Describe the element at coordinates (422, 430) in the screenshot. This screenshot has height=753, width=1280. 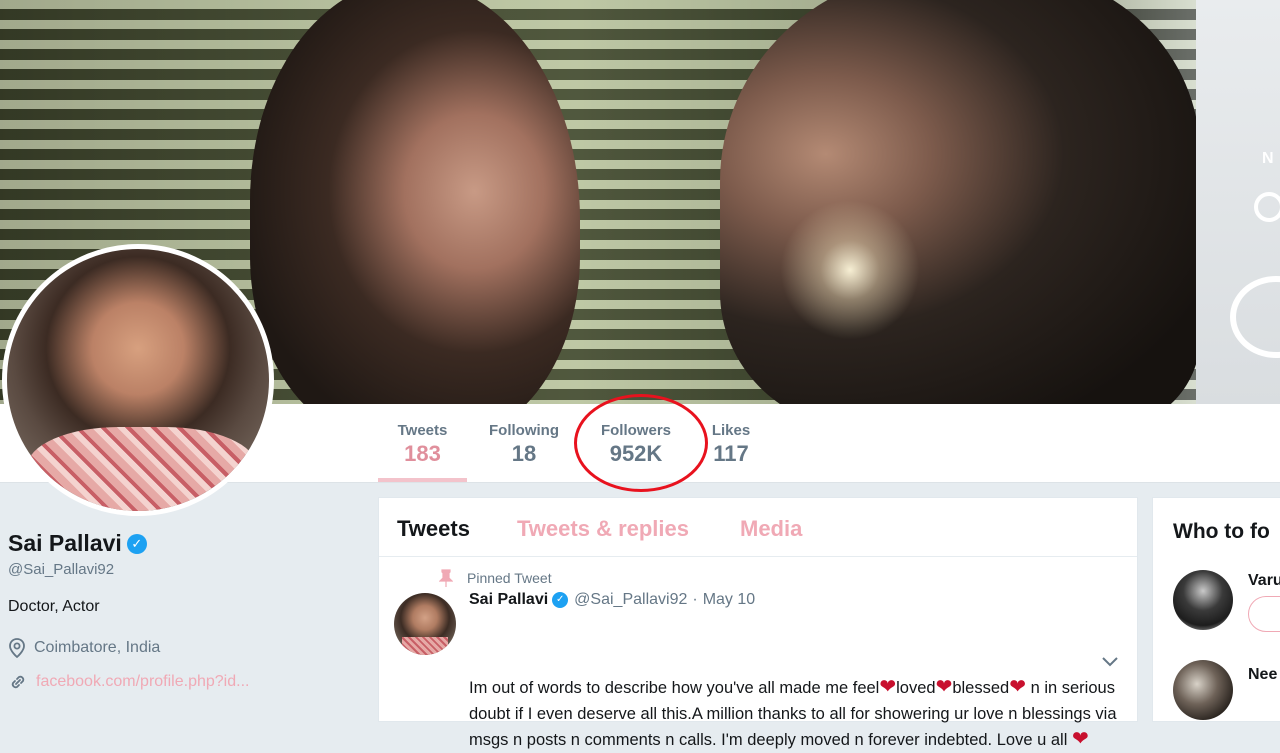
I see `stat-label: Tweets` at that location.